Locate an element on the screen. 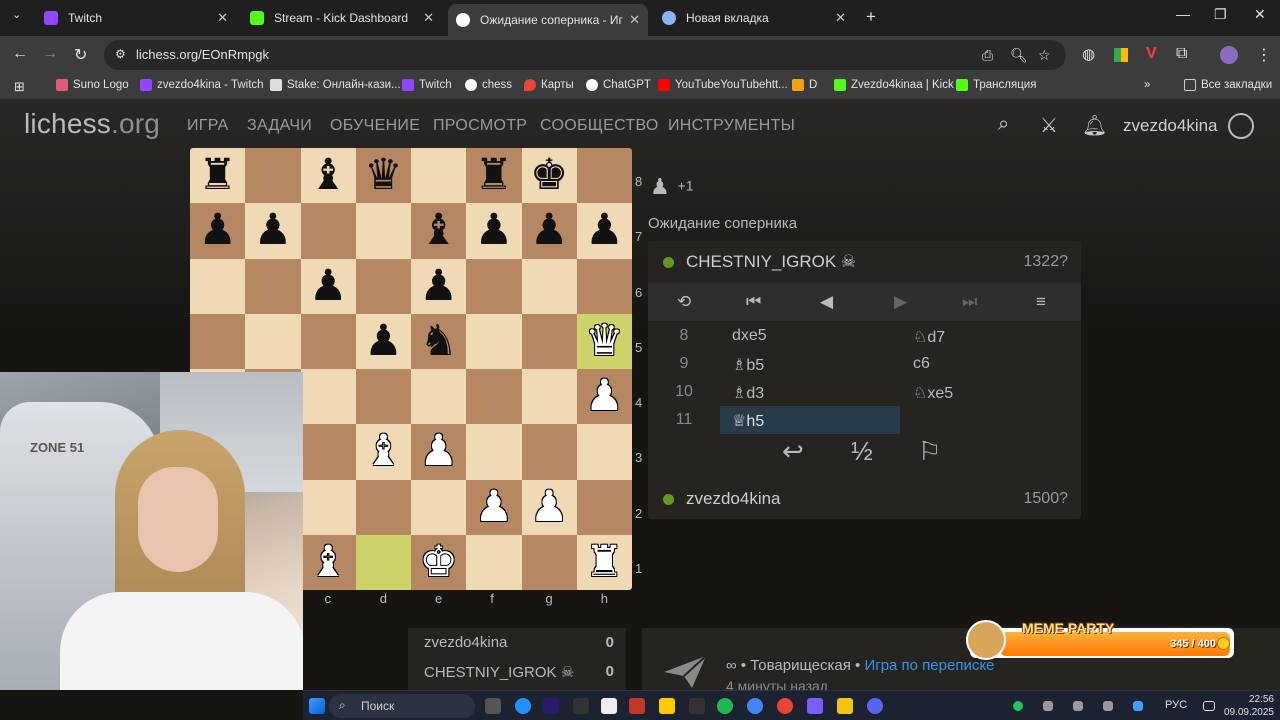 This screenshot has height=720, width=1280. white-rook-icon: ♜ is located at coordinates (604, 562).